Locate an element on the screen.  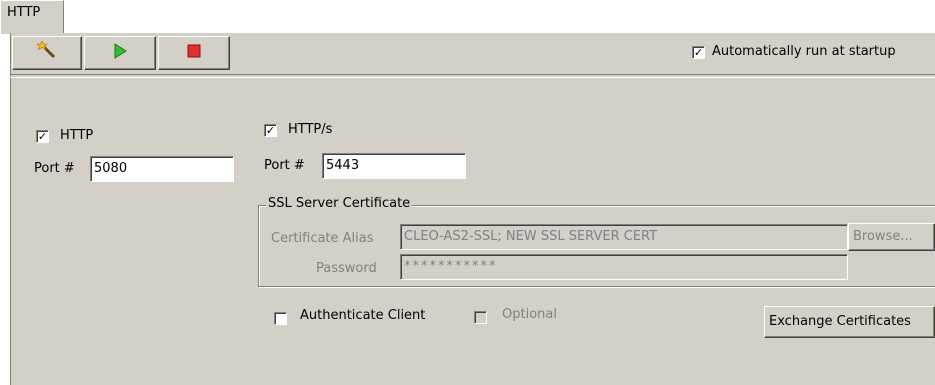
configure-button is located at coordinates (47, 53).